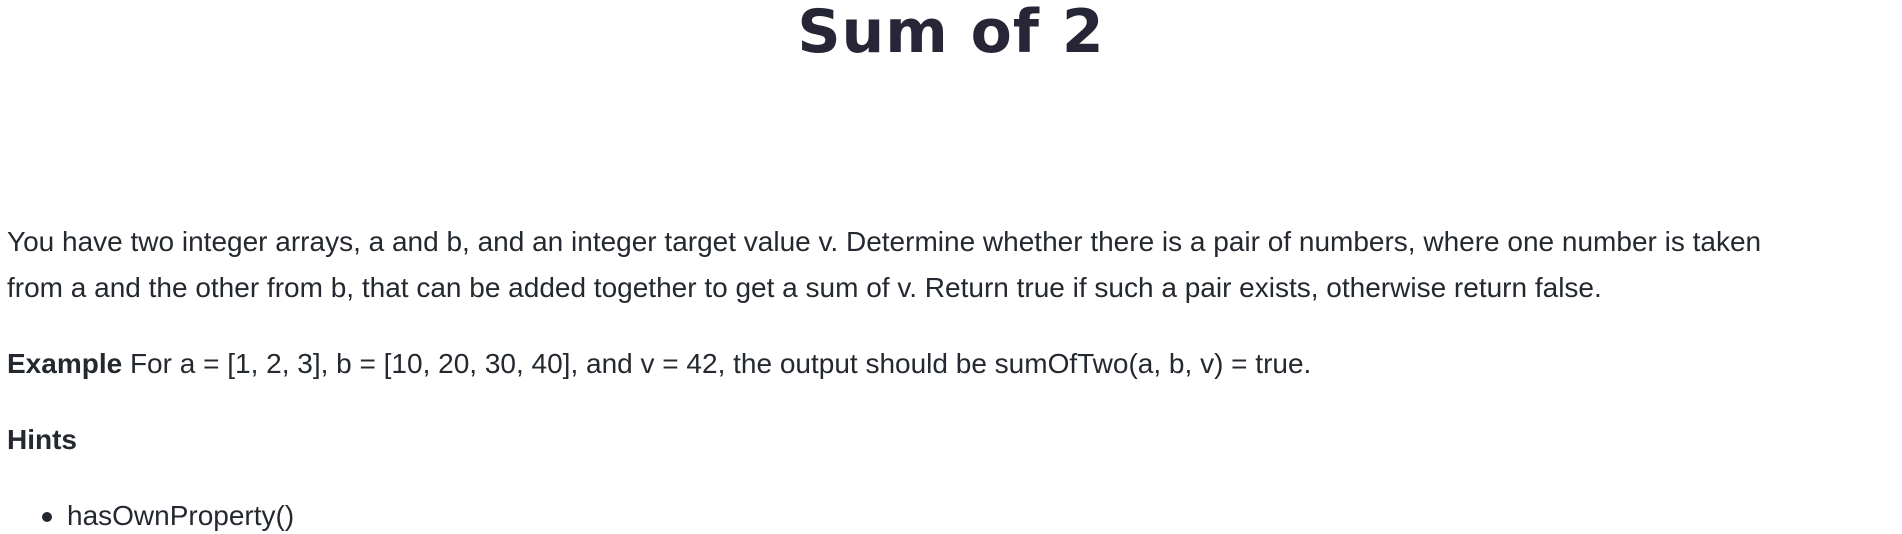 The image size is (1902, 534). What do you see at coordinates (65, 363) in the screenshot?
I see `example-label: Example` at bounding box center [65, 363].